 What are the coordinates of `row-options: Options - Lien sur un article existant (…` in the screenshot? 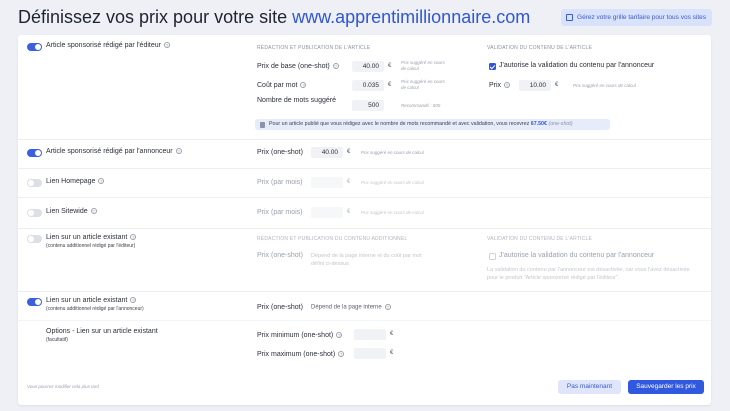 It's located at (364, 344).